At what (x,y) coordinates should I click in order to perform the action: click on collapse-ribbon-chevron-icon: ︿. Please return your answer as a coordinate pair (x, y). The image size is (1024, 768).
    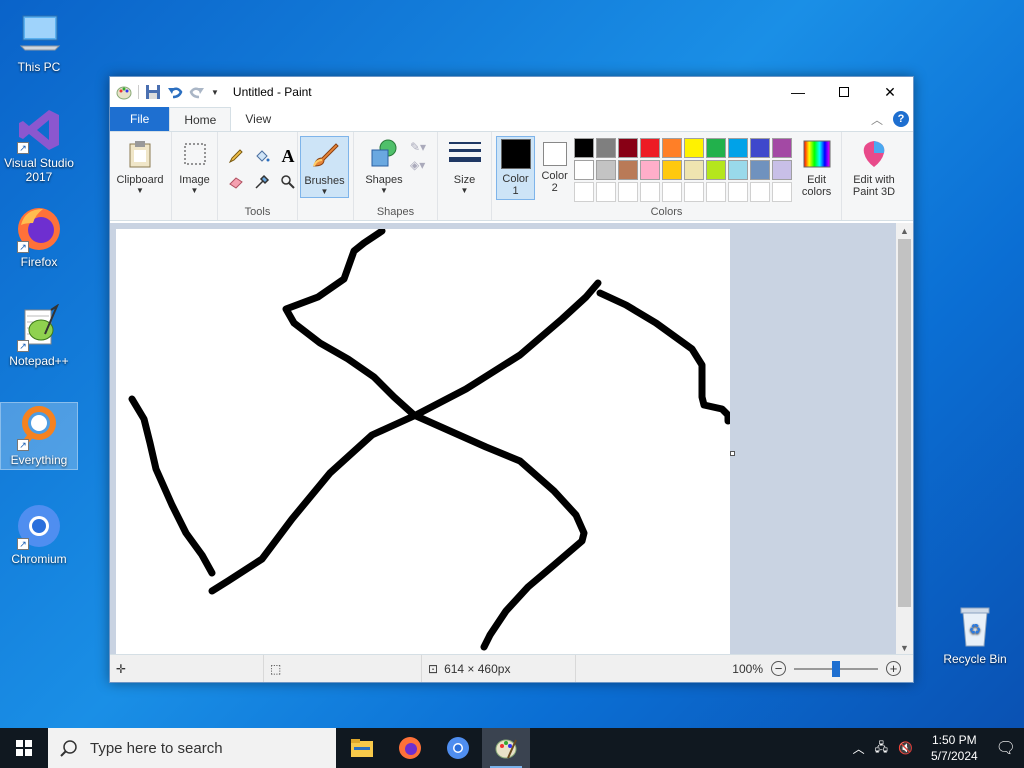
    Looking at the image, I should click on (877, 119).